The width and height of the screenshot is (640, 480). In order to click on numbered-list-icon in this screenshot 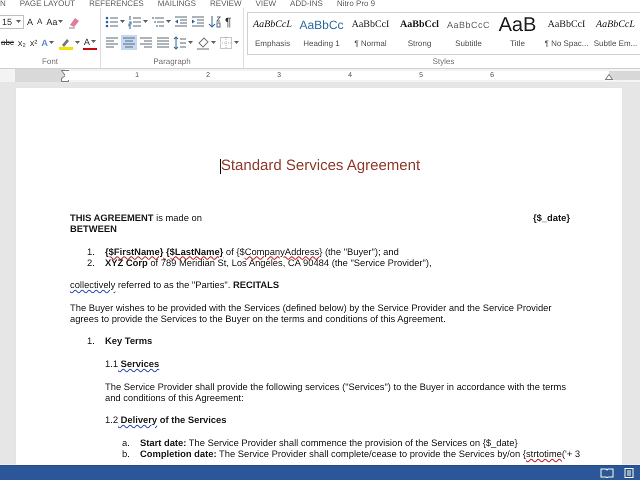, I will do `click(135, 21)`.